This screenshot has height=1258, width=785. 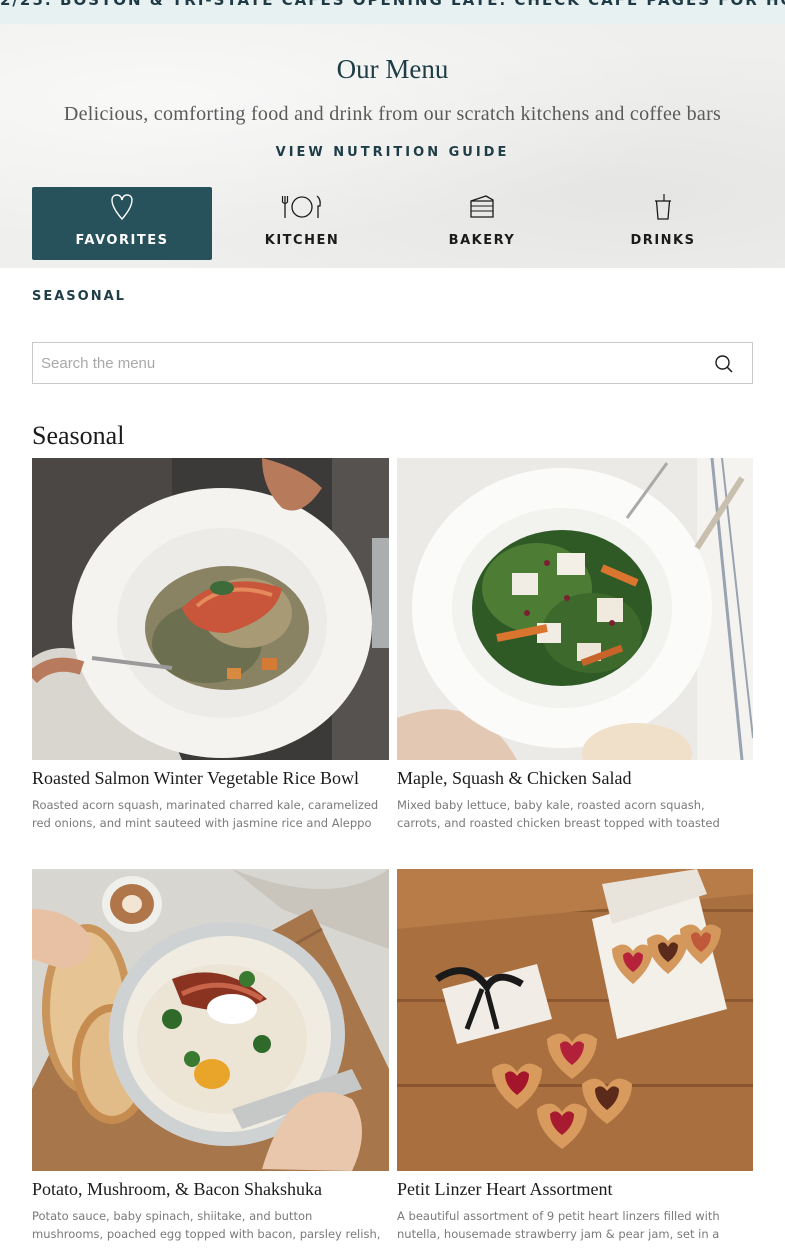 What do you see at coordinates (514, 778) in the screenshot?
I see `menu-item-title: Maple, Squash & Chicken Salad` at bounding box center [514, 778].